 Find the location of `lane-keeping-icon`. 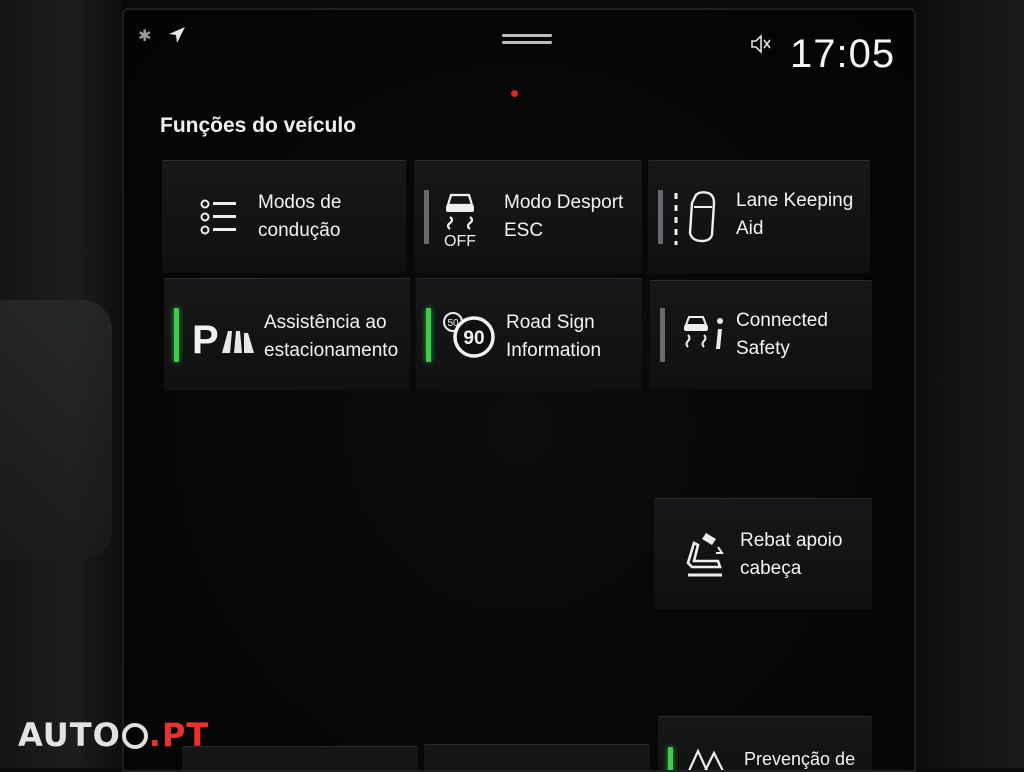

lane-keeping-icon is located at coordinates (695, 218).